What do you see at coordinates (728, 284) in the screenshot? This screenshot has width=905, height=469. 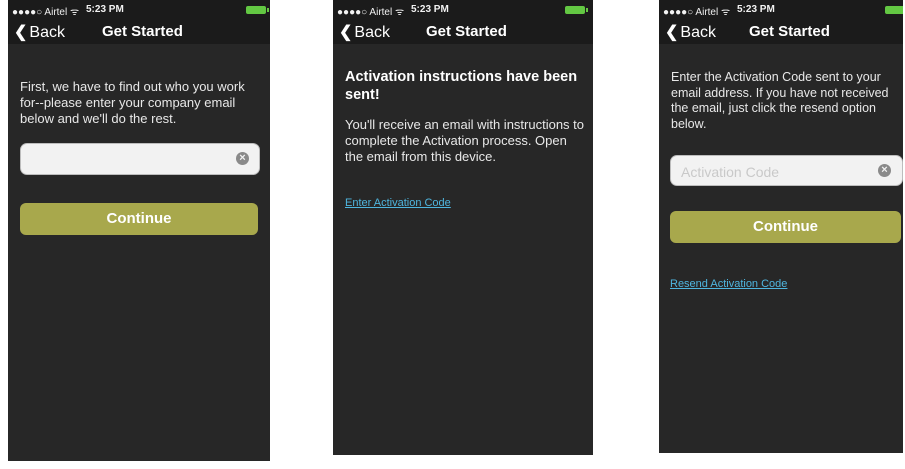 I see `resend-activation-code-link: Resend Activation Code` at bounding box center [728, 284].